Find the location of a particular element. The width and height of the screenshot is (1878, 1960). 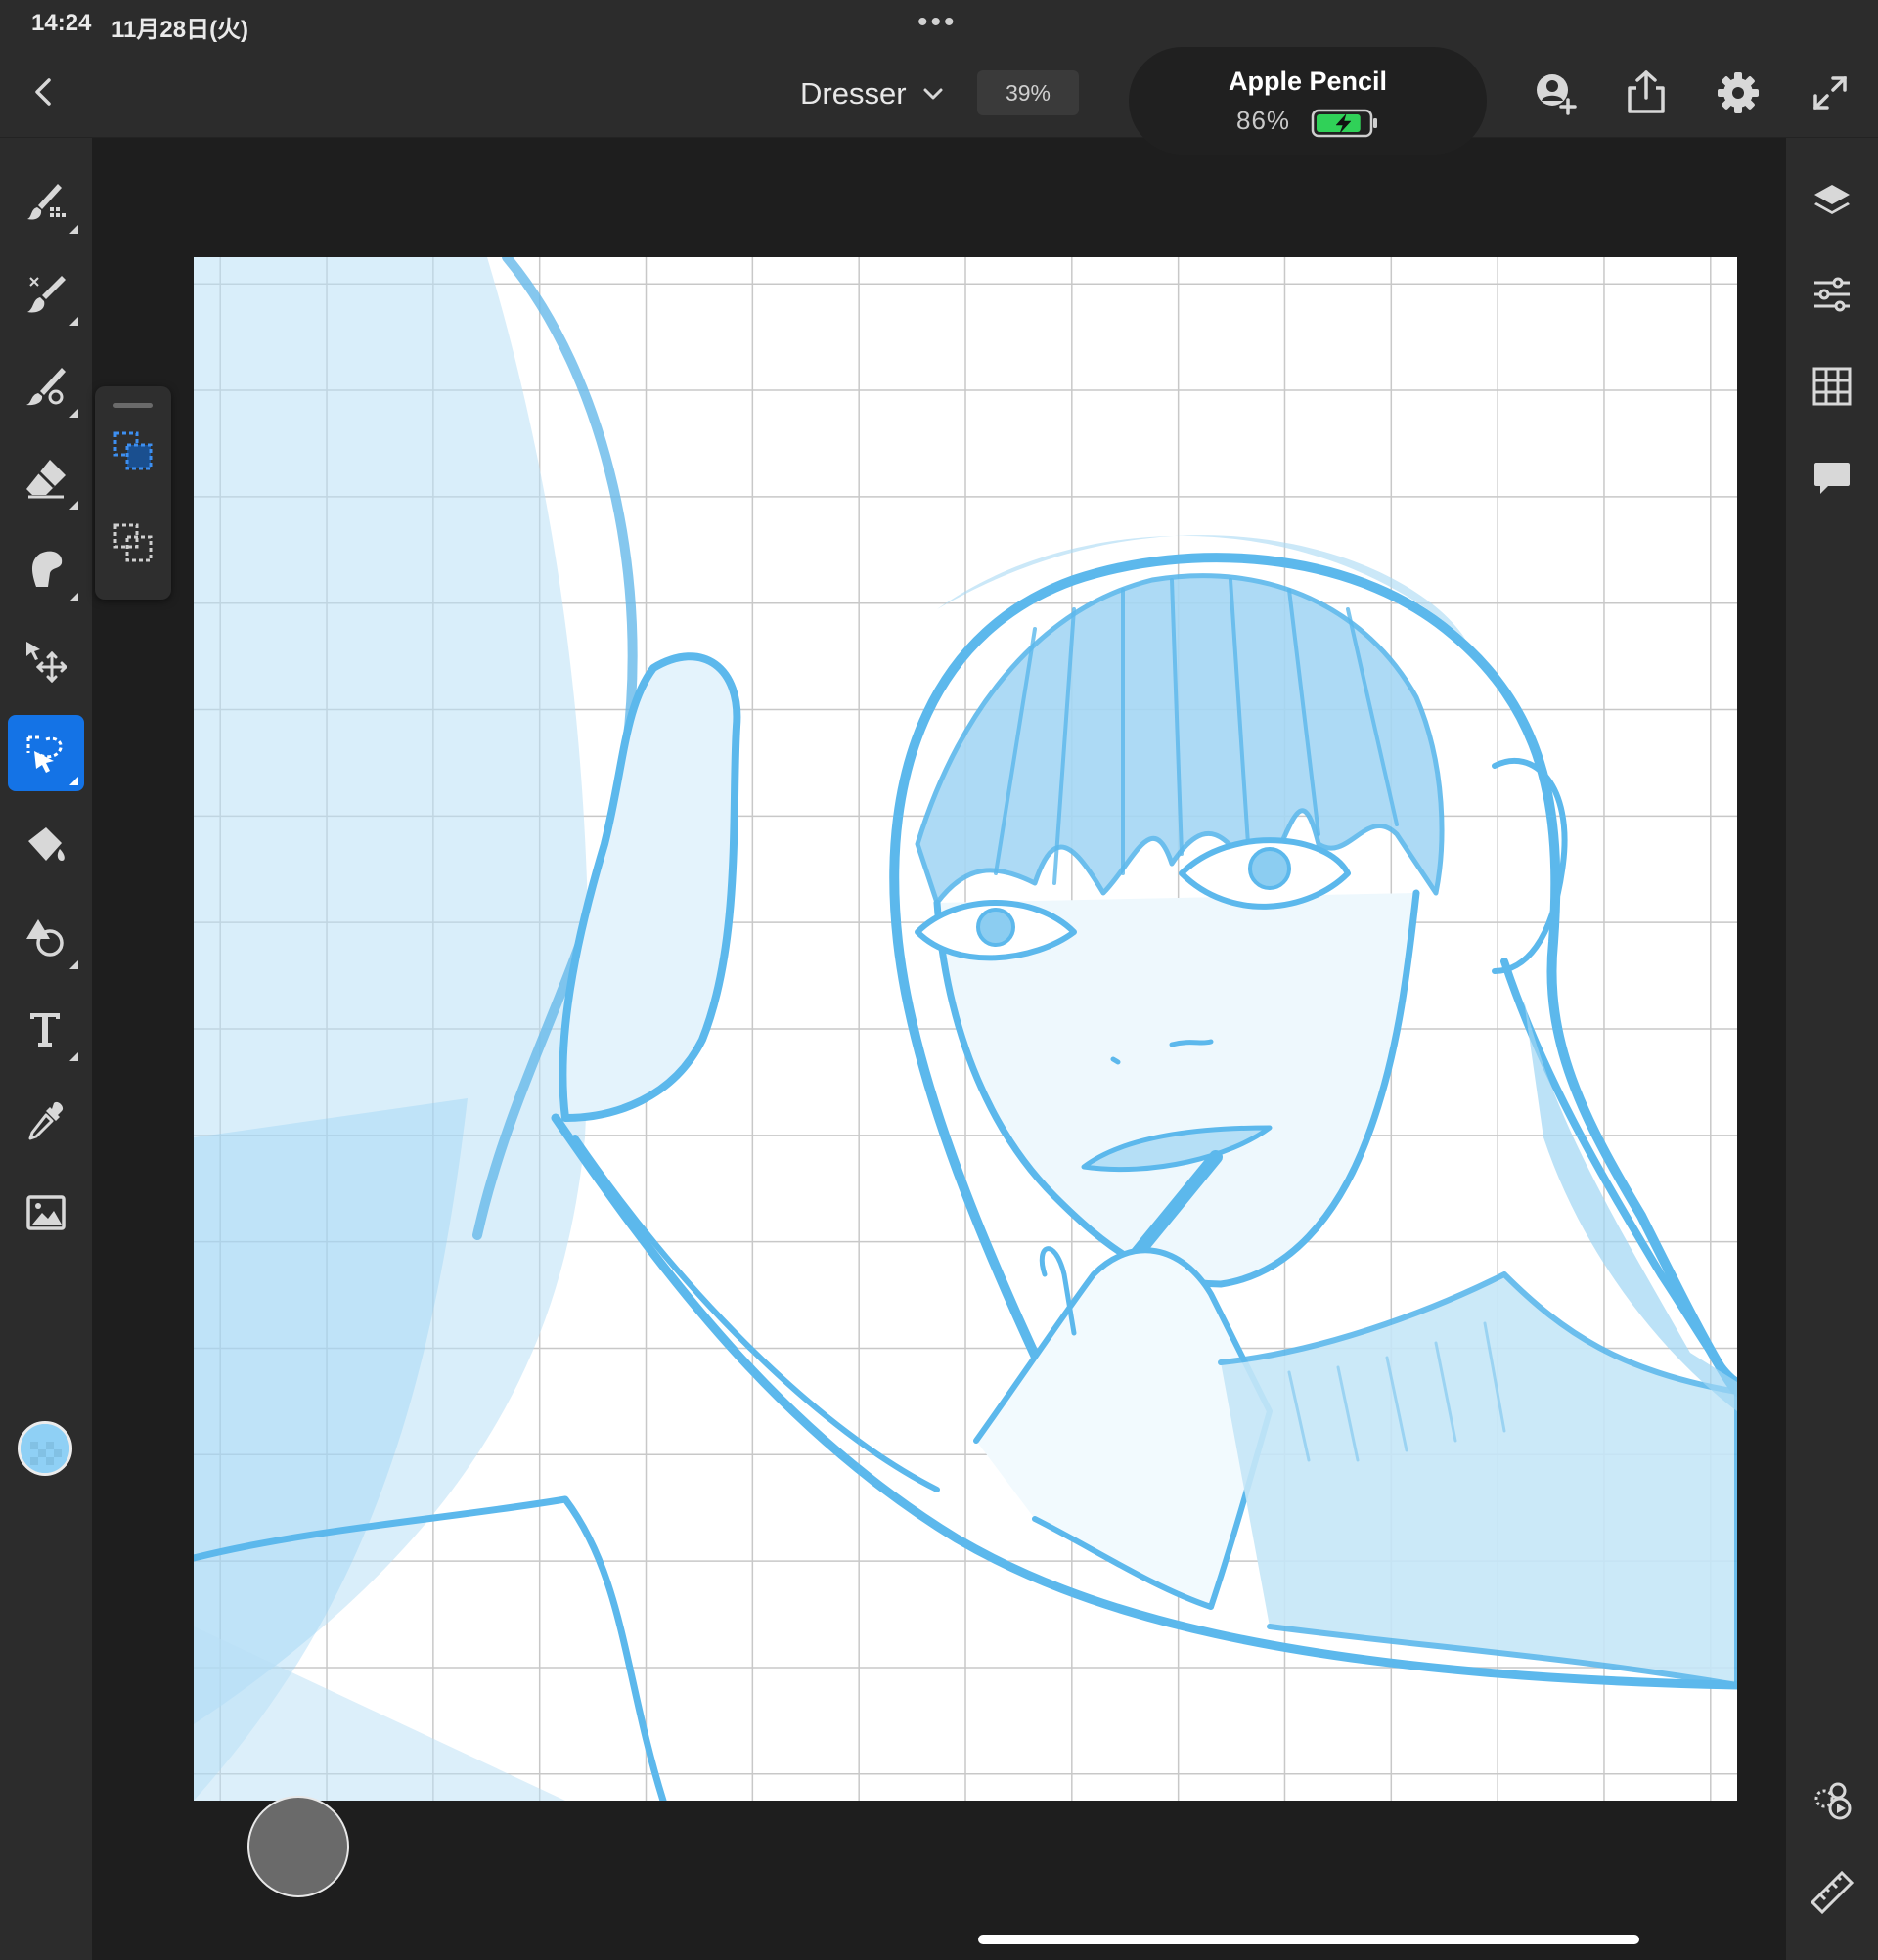

ruler-icon is located at coordinates (1832, 1892).